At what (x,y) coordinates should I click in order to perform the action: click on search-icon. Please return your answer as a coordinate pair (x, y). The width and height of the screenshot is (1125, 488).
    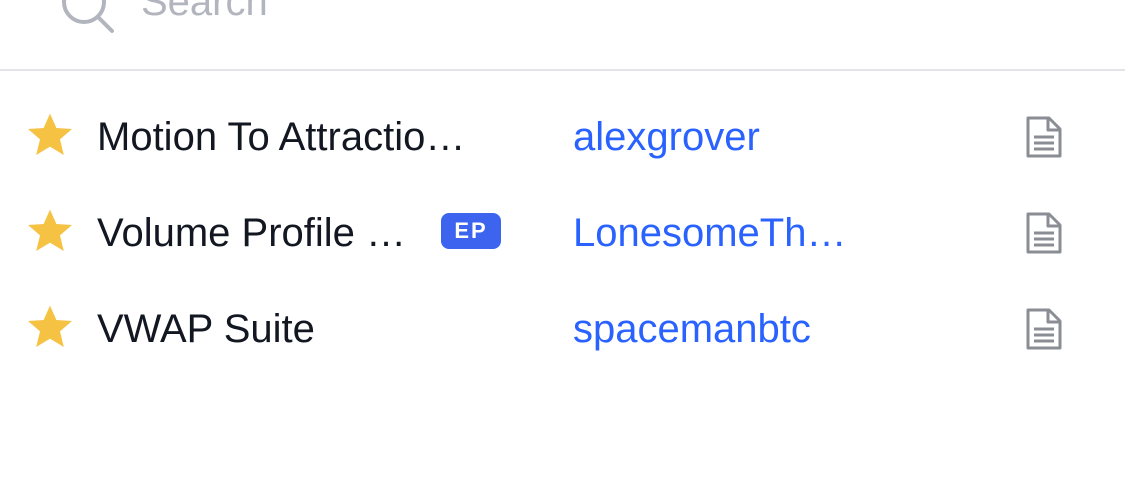
    Looking at the image, I should click on (88, 16).